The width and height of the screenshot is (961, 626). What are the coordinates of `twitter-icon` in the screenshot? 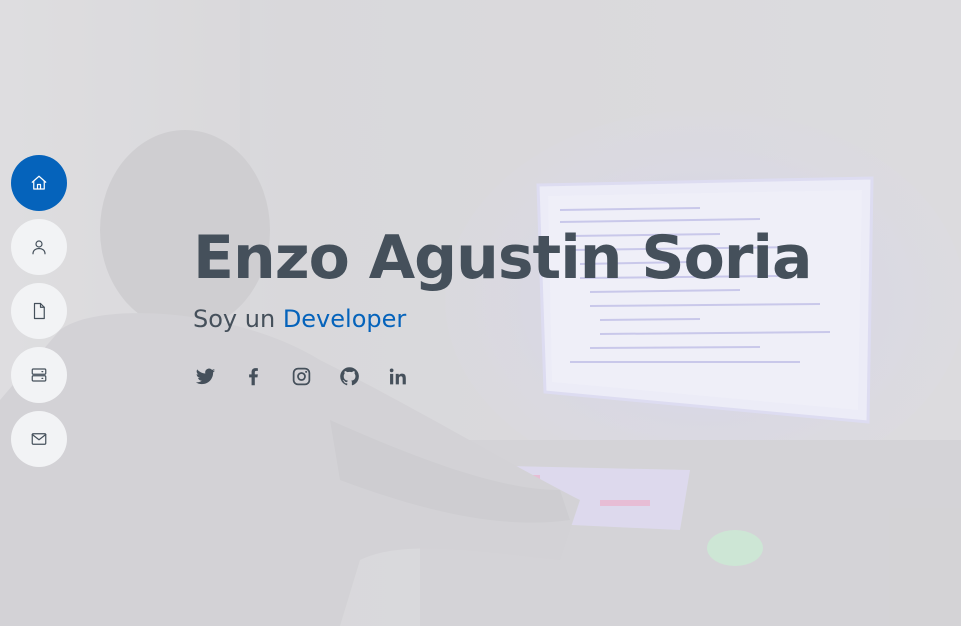 It's located at (205, 376).